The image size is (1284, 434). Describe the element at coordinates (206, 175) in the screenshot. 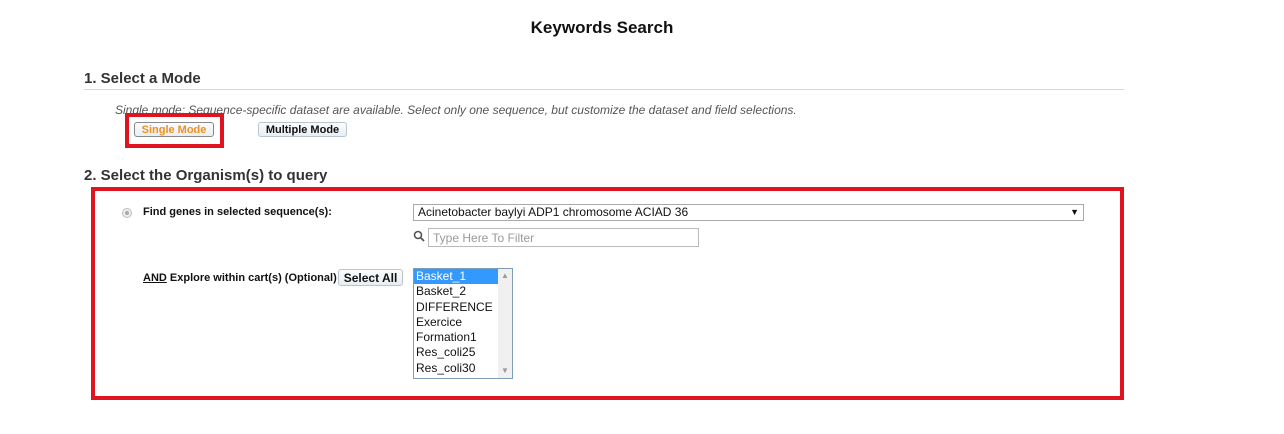

I see `select-organism-heading: 2. Select the Organism(s) to query` at that location.